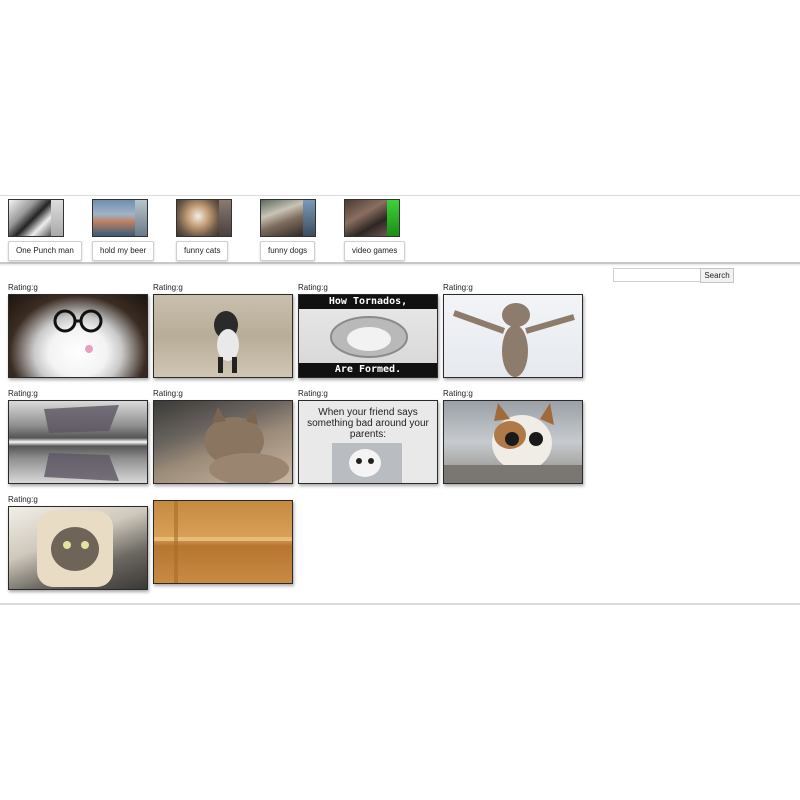 The image size is (800, 800). I want to click on topic-one-punch-man: One Punch man, so click(45, 230).